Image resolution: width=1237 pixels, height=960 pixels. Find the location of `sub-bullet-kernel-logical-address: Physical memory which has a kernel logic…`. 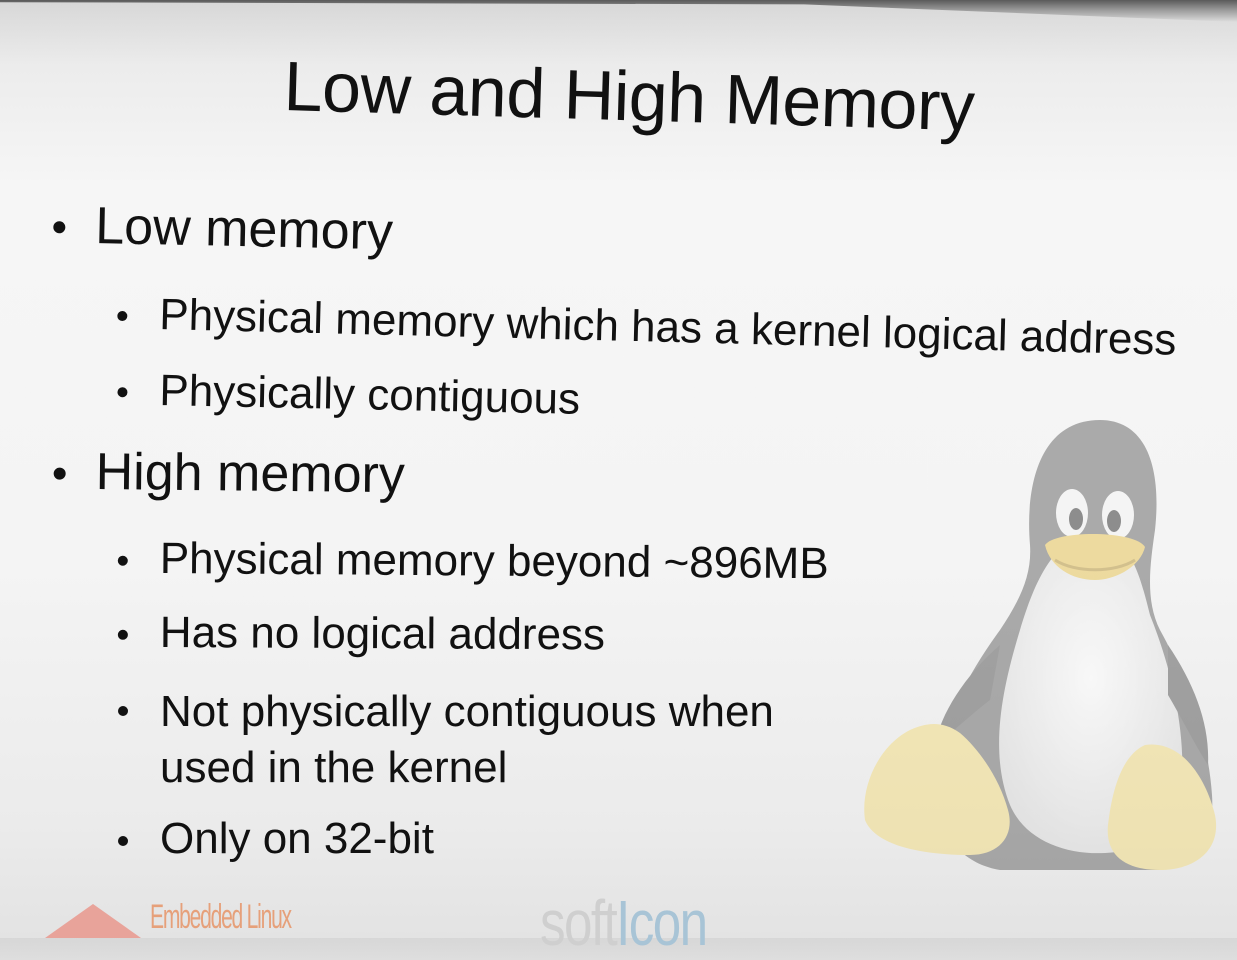

sub-bullet-kernel-logical-address: Physical memory which has a kernel logic… is located at coordinates (647, 328).